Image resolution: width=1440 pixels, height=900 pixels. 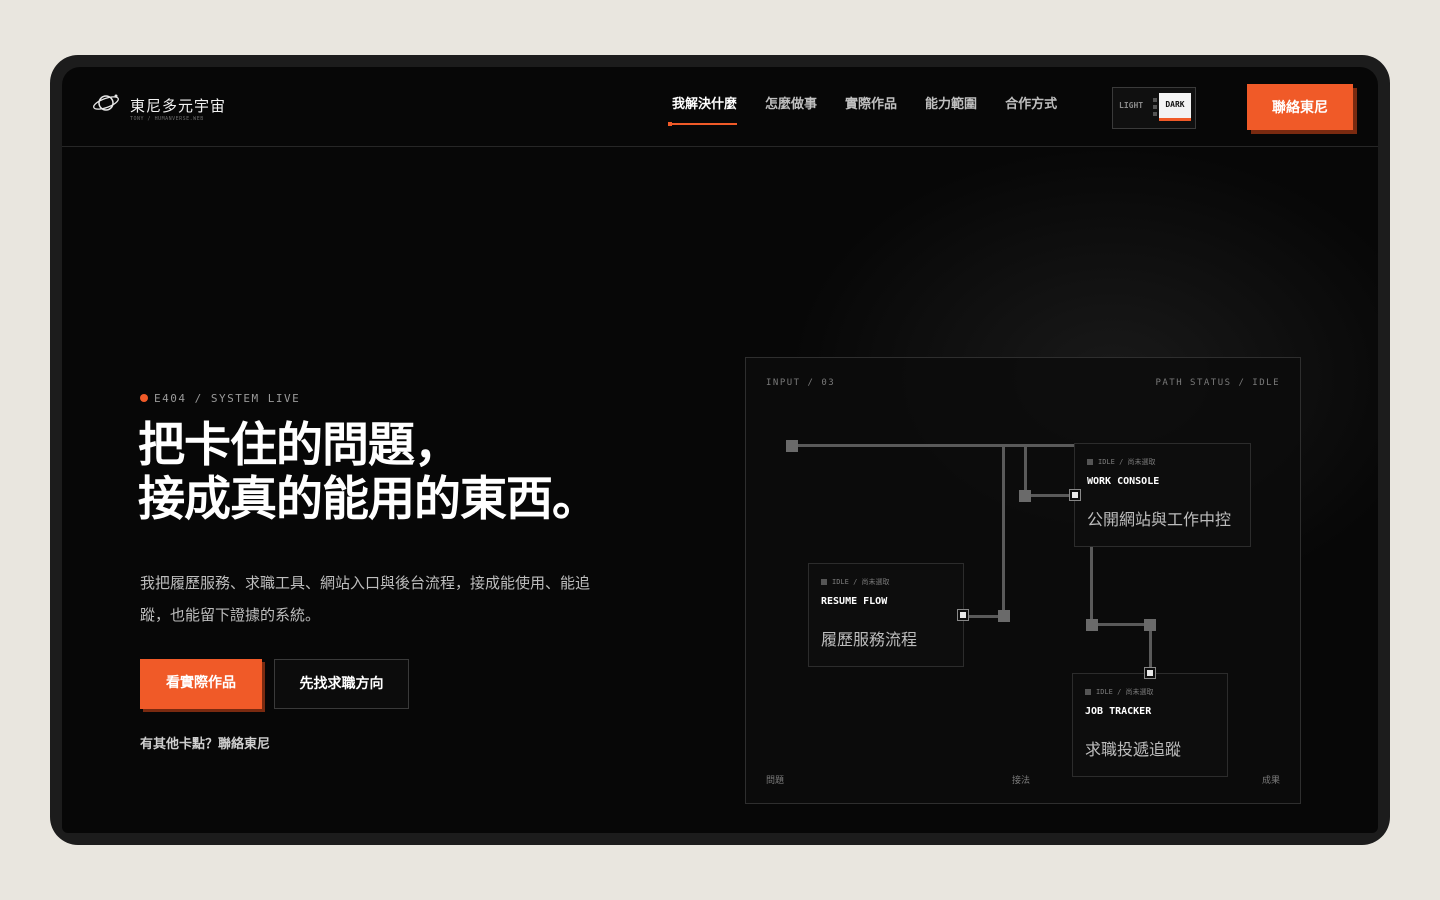 What do you see at coordinates (1021, 781) in the screenshot?
I see `diagram-footer-approach: 接法` at bounding box center [1021, 781].